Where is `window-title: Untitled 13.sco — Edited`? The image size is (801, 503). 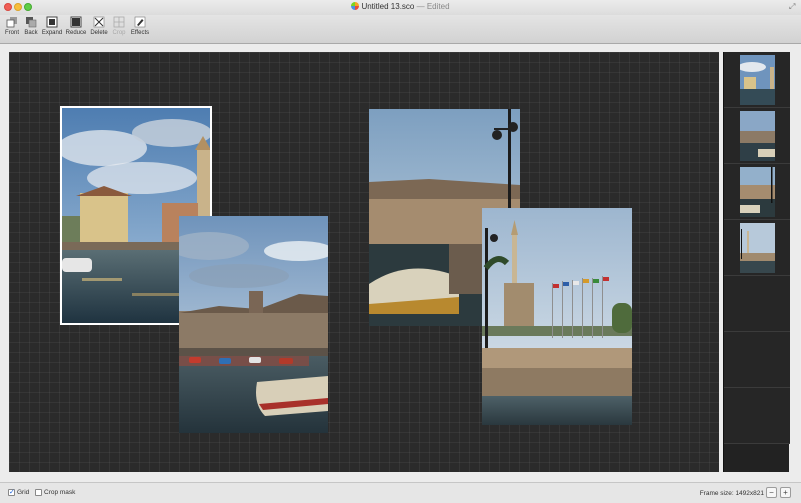
window-title: Untitled 13.sco — Edited is located at coordinates (400, 7).